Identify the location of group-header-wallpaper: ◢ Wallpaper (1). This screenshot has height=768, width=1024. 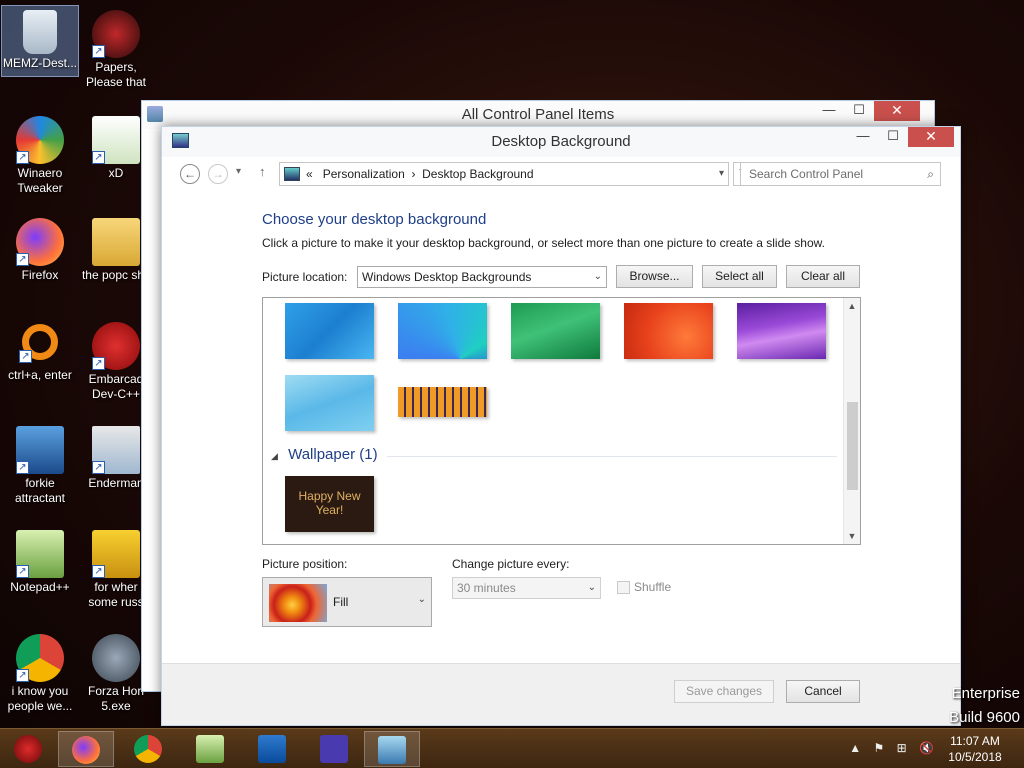
(324, 454).